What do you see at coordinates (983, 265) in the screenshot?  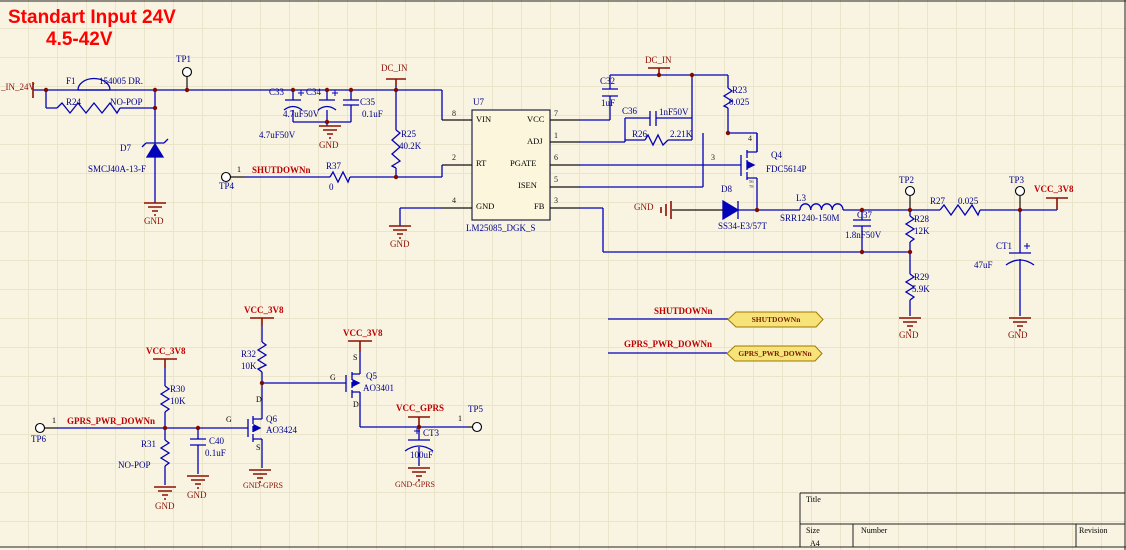 I see `ct1-value: 47uF` at bounding box center [983, 265].